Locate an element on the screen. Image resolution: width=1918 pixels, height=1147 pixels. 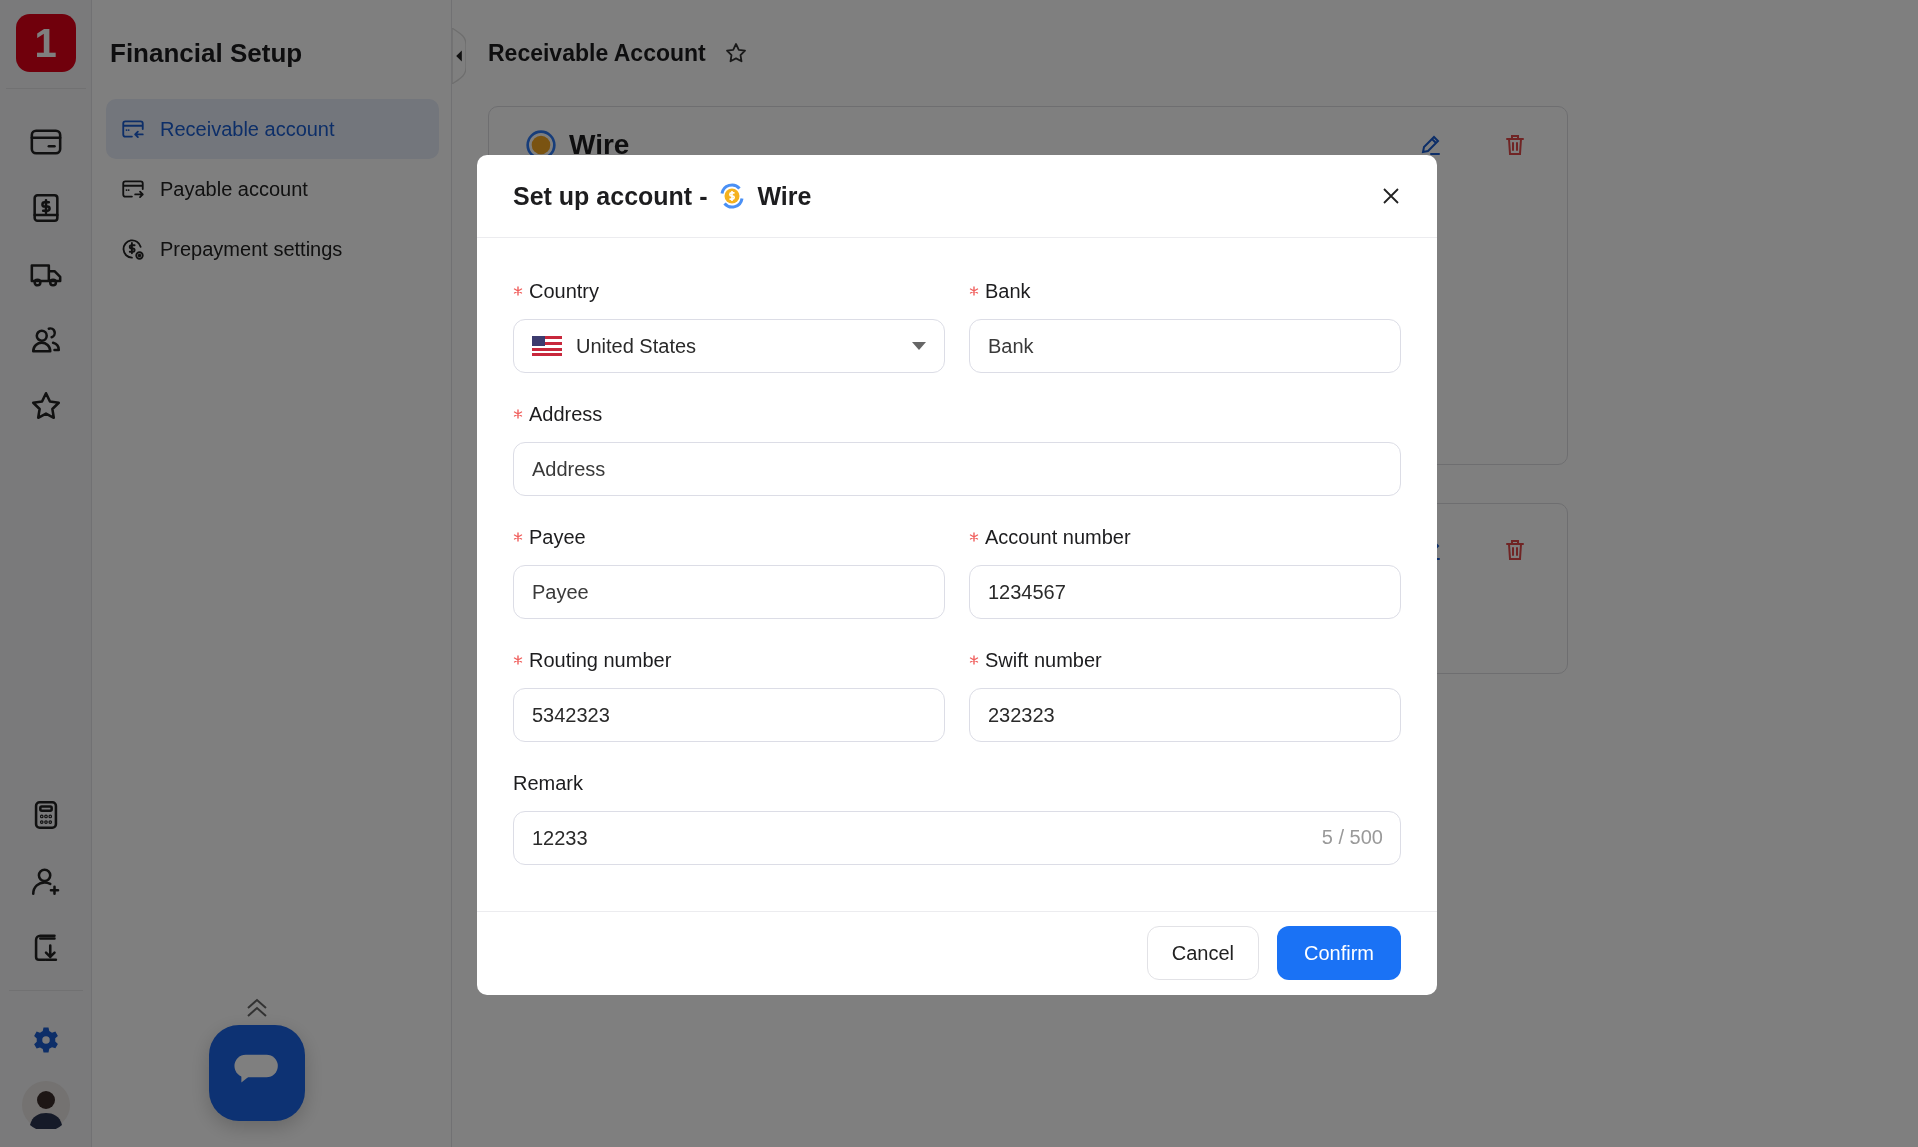
favorite-icon is located at coordinates (735, 53).